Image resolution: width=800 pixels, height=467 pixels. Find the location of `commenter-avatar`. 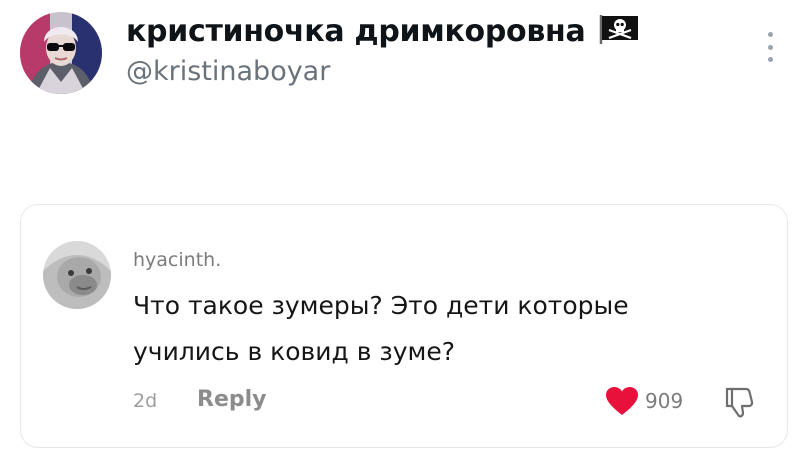

commenter-avatar is located at coordinates (77, 275).